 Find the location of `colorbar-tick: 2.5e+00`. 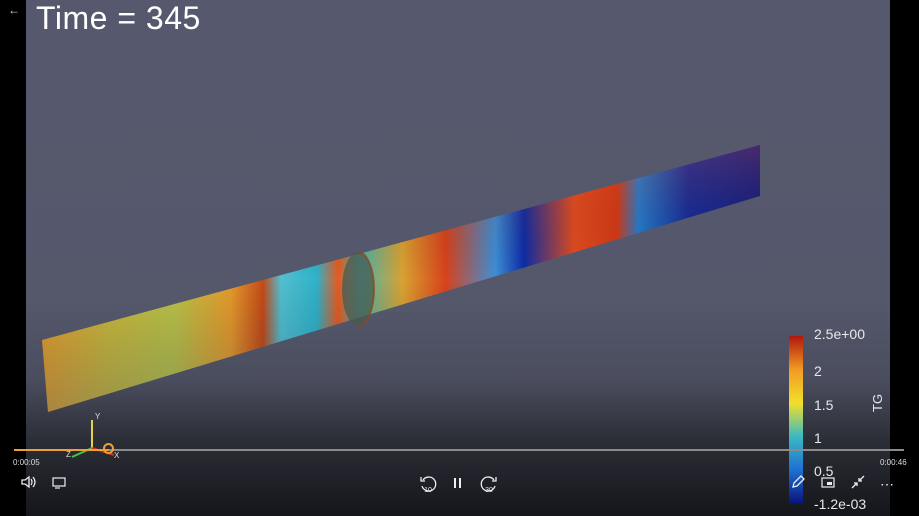

colorbar-tick: 2.5e+00 is located at coordinates (839, 334).